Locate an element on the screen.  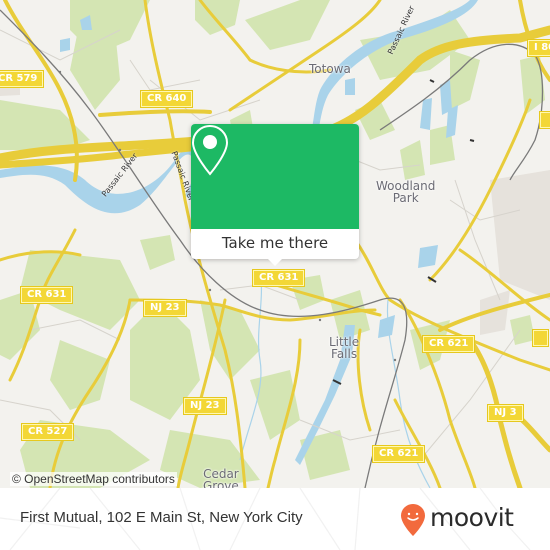
road-shield-cr-579: CR 579 is located at coordinates (22, 79).